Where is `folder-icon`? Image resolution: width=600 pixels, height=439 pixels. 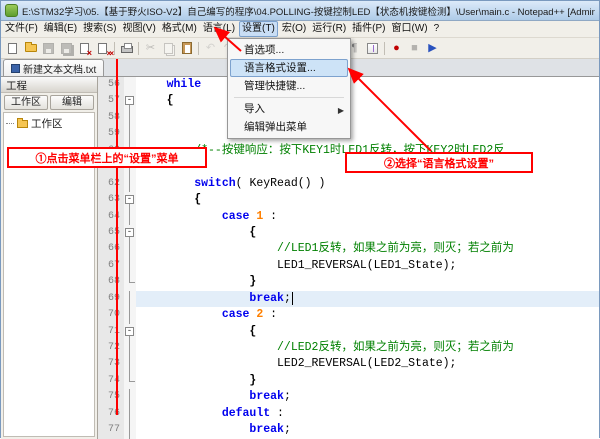 folder-icon is located at coordinates (22, 122).